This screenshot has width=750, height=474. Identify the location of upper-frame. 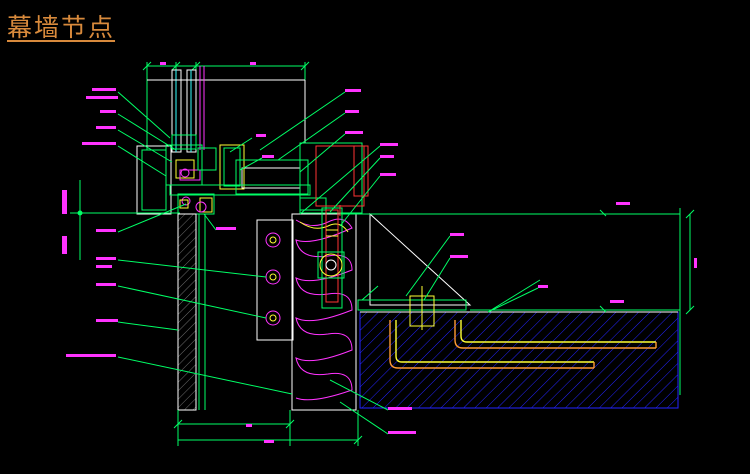
(226, 108).